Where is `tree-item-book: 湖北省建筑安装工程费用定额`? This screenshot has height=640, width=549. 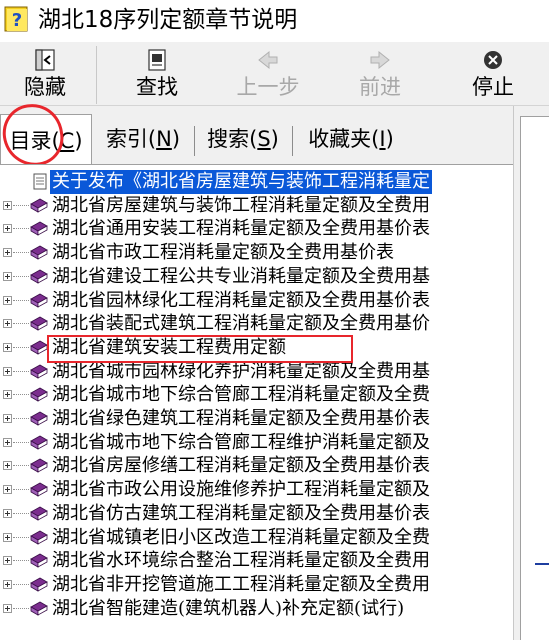
tree-item-book: 湖北省建筑安装工程费用定额 is located at coordinates (256, 348).